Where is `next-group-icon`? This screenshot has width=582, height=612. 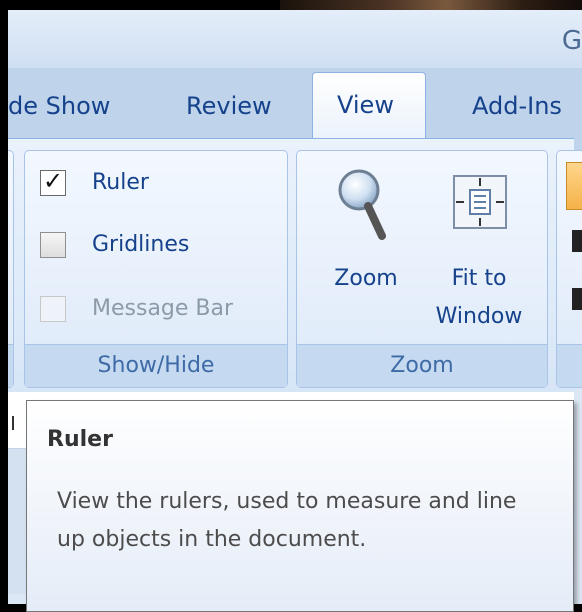 next-group-icon is located at coordinates (574, 186).